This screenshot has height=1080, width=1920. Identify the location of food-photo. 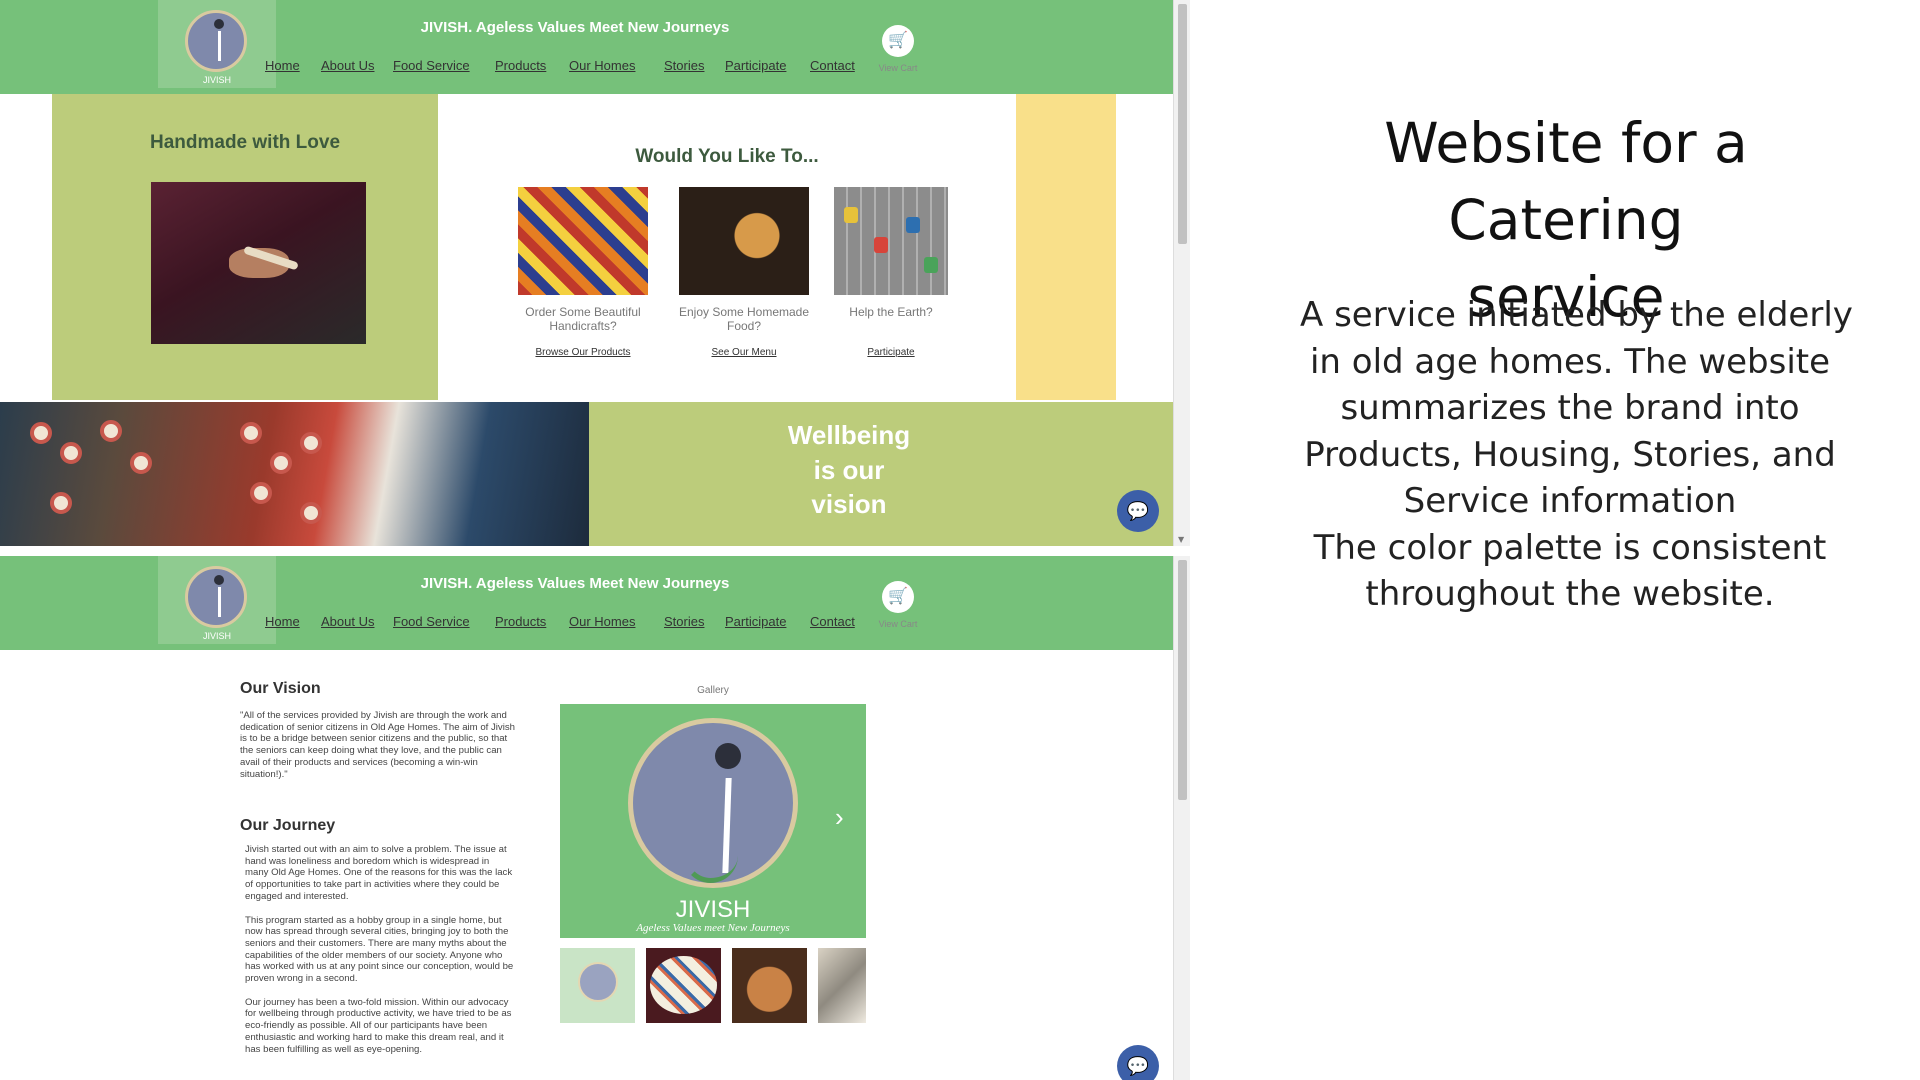
(744, 241).